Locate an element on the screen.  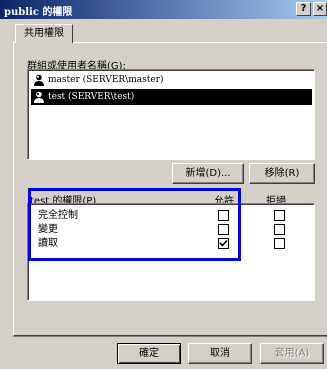
window-title: public 的權限 is located at coordinates (38, 12).